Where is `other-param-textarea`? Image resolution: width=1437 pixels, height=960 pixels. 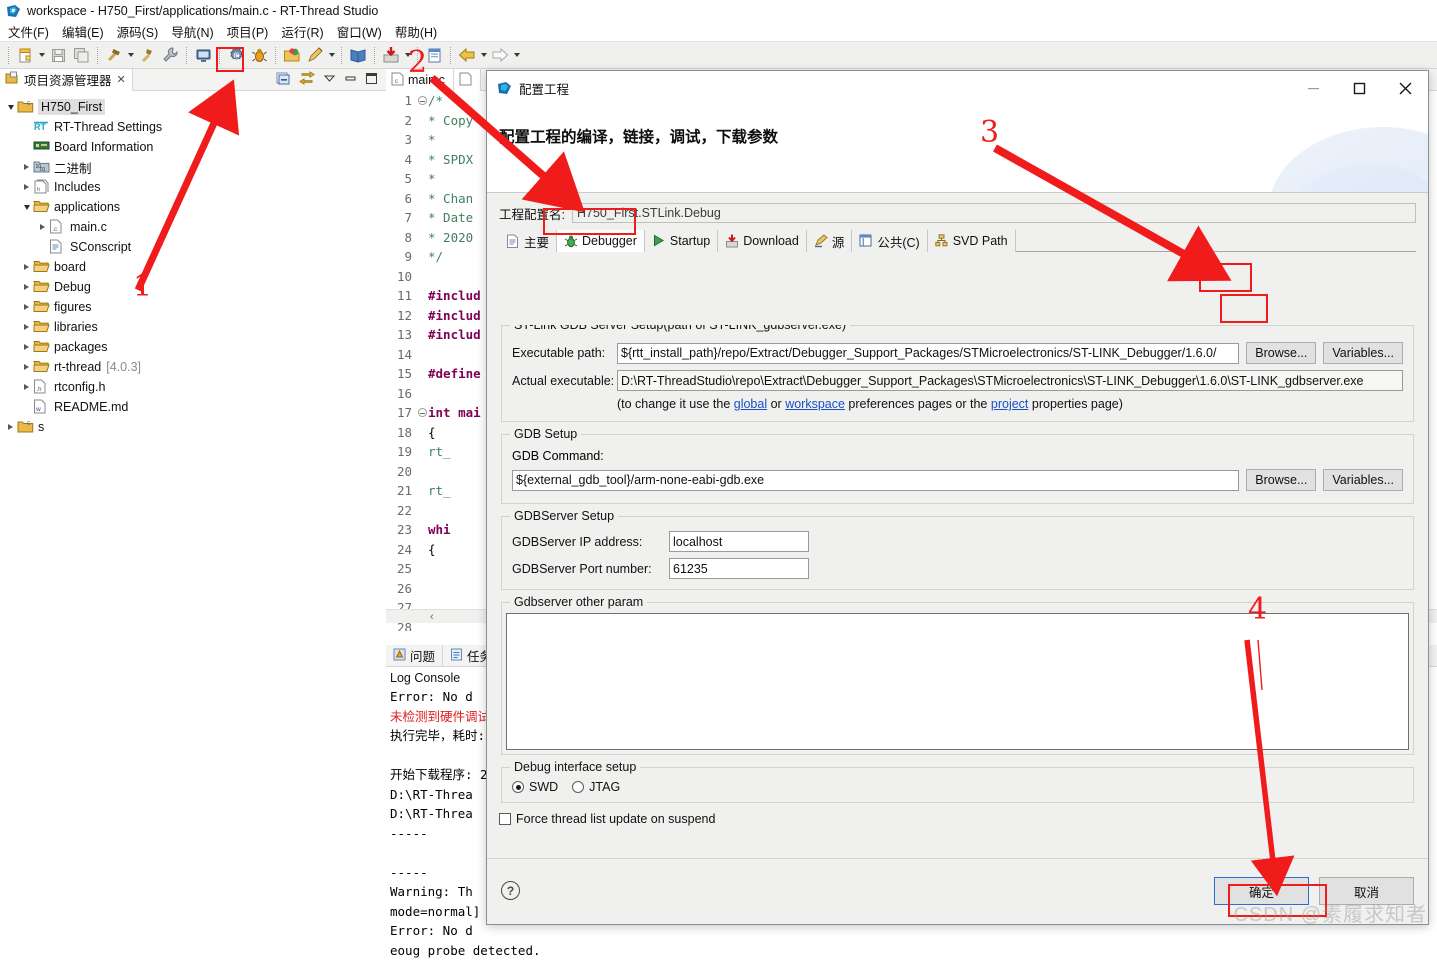
other-param-textarea is located at coordinates (957, 681).